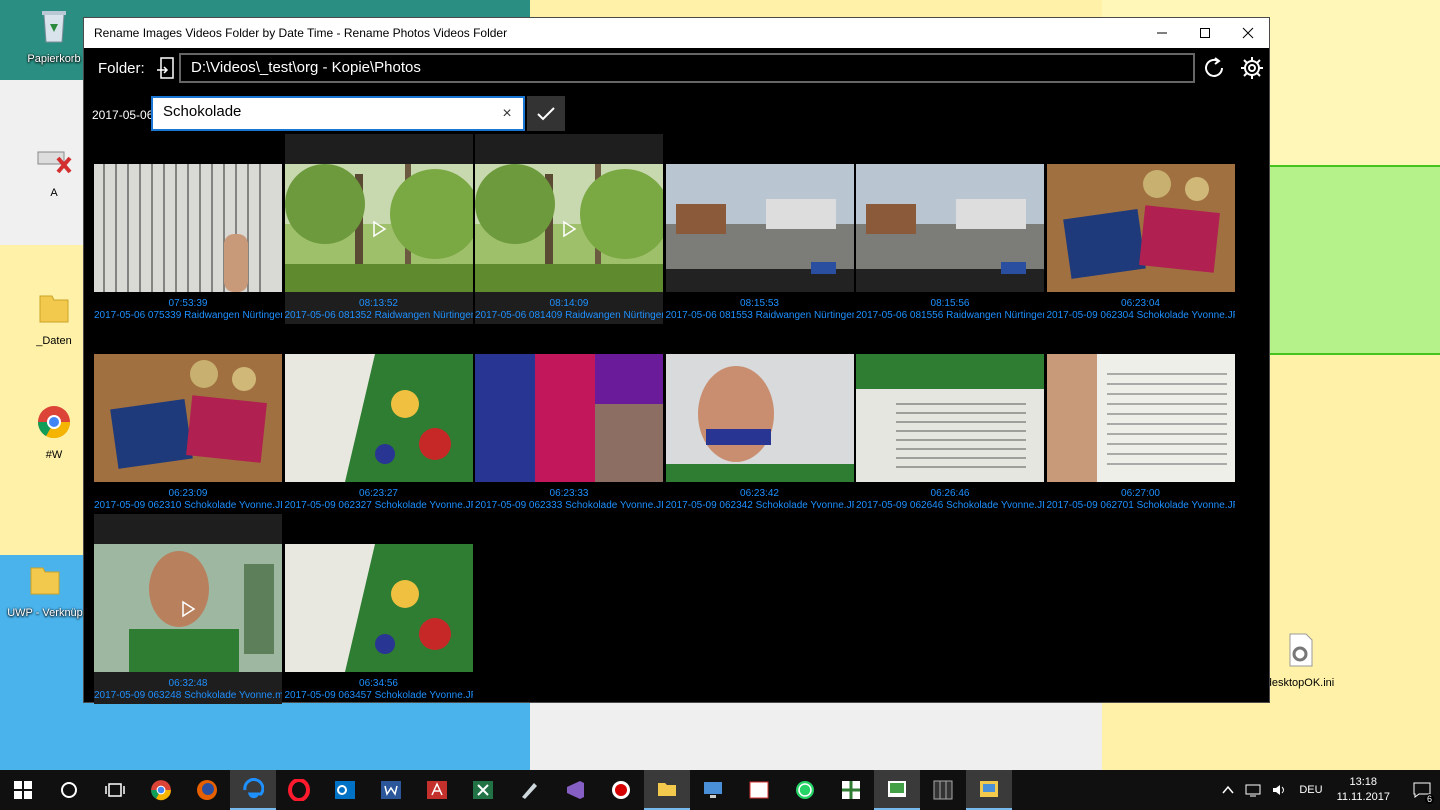 This screenshot has width=1440, height=810. Describe the element at coordinates (1228, 790) in the screenshot. I see `chevron-up-icon` at that location.